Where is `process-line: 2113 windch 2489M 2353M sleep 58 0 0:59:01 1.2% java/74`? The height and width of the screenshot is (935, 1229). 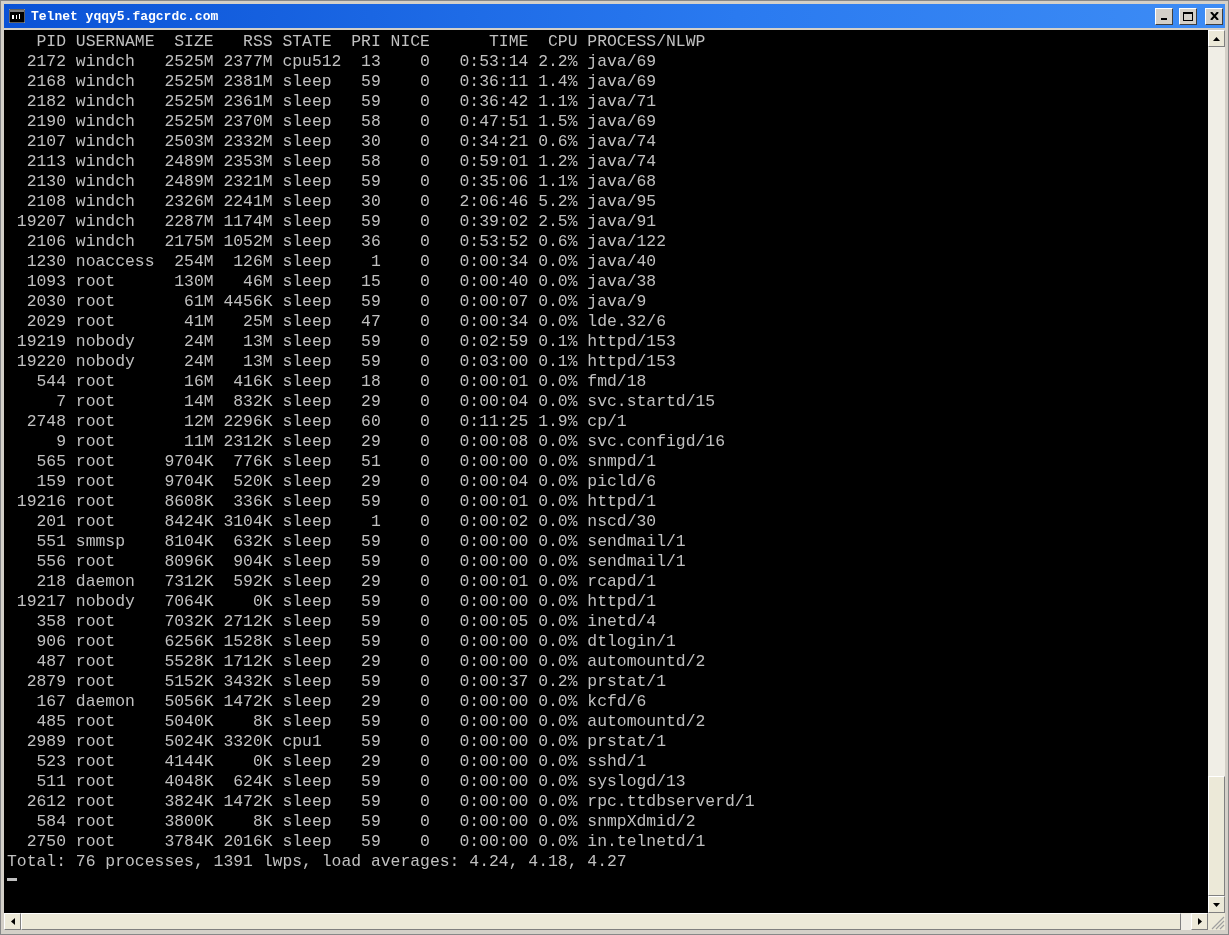 process-line: 2113 windch 2489M 2353M sleep 58 0 0:59:01 1.2% java/74 is located at coordinates (341, 162).